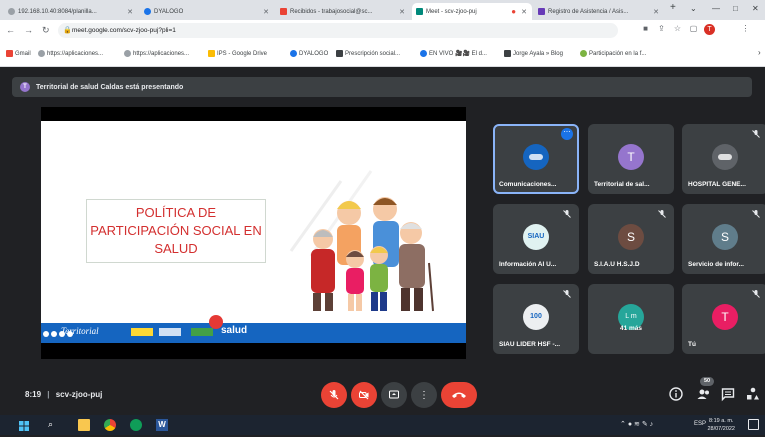 This screenshot has width=765, height=437. I want to click on slide-footer: Territorial salud, so click(253, 329).